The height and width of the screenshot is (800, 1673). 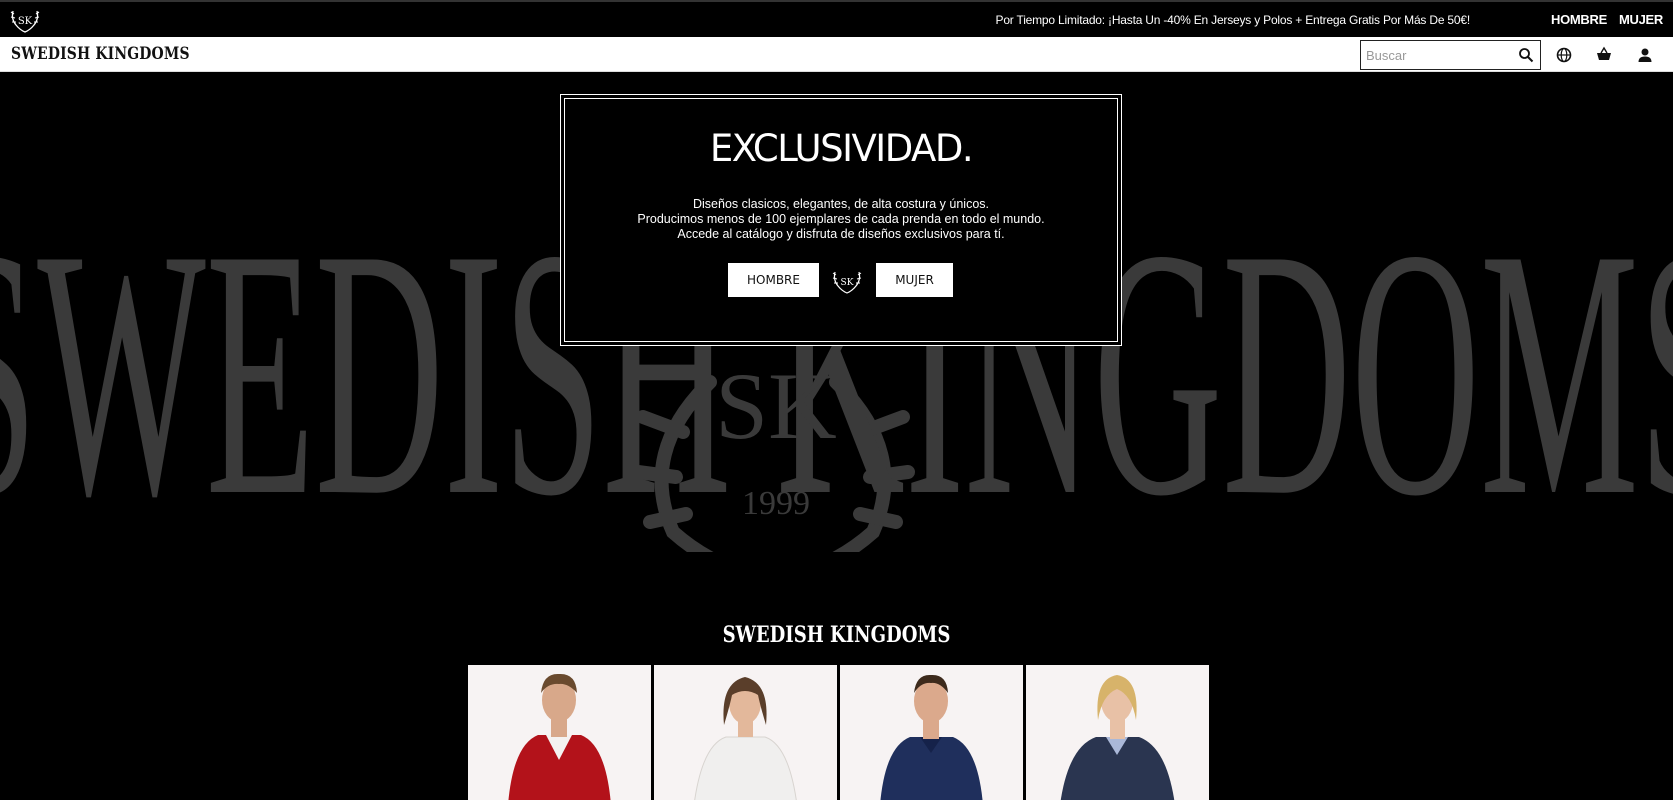 What do you see at coordinates (1604, 55) in the screenshot?
I see `basket-icon` at bounding box center [1604, 55].